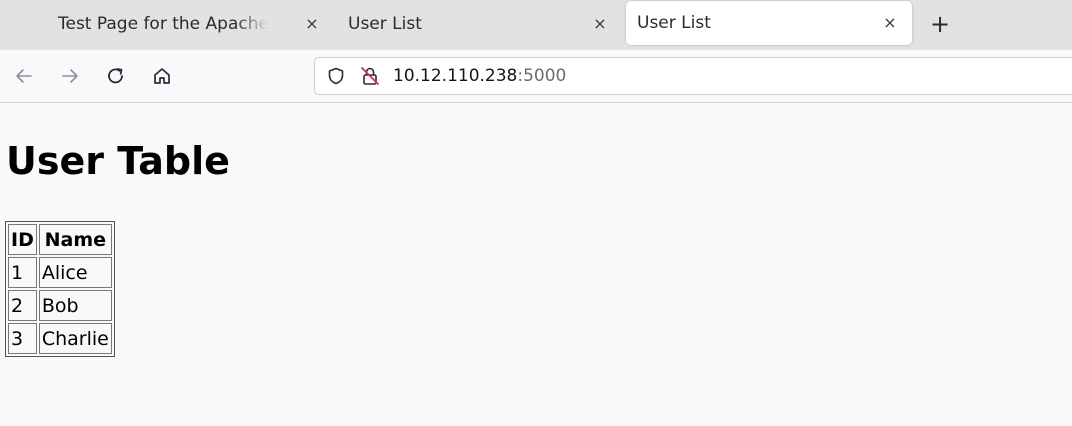 The width and height of the screenshot is (1072, 426). Describe the element at coordinates (370, 76) in the screenshot. I see `insecure-lock-icon` at that location.